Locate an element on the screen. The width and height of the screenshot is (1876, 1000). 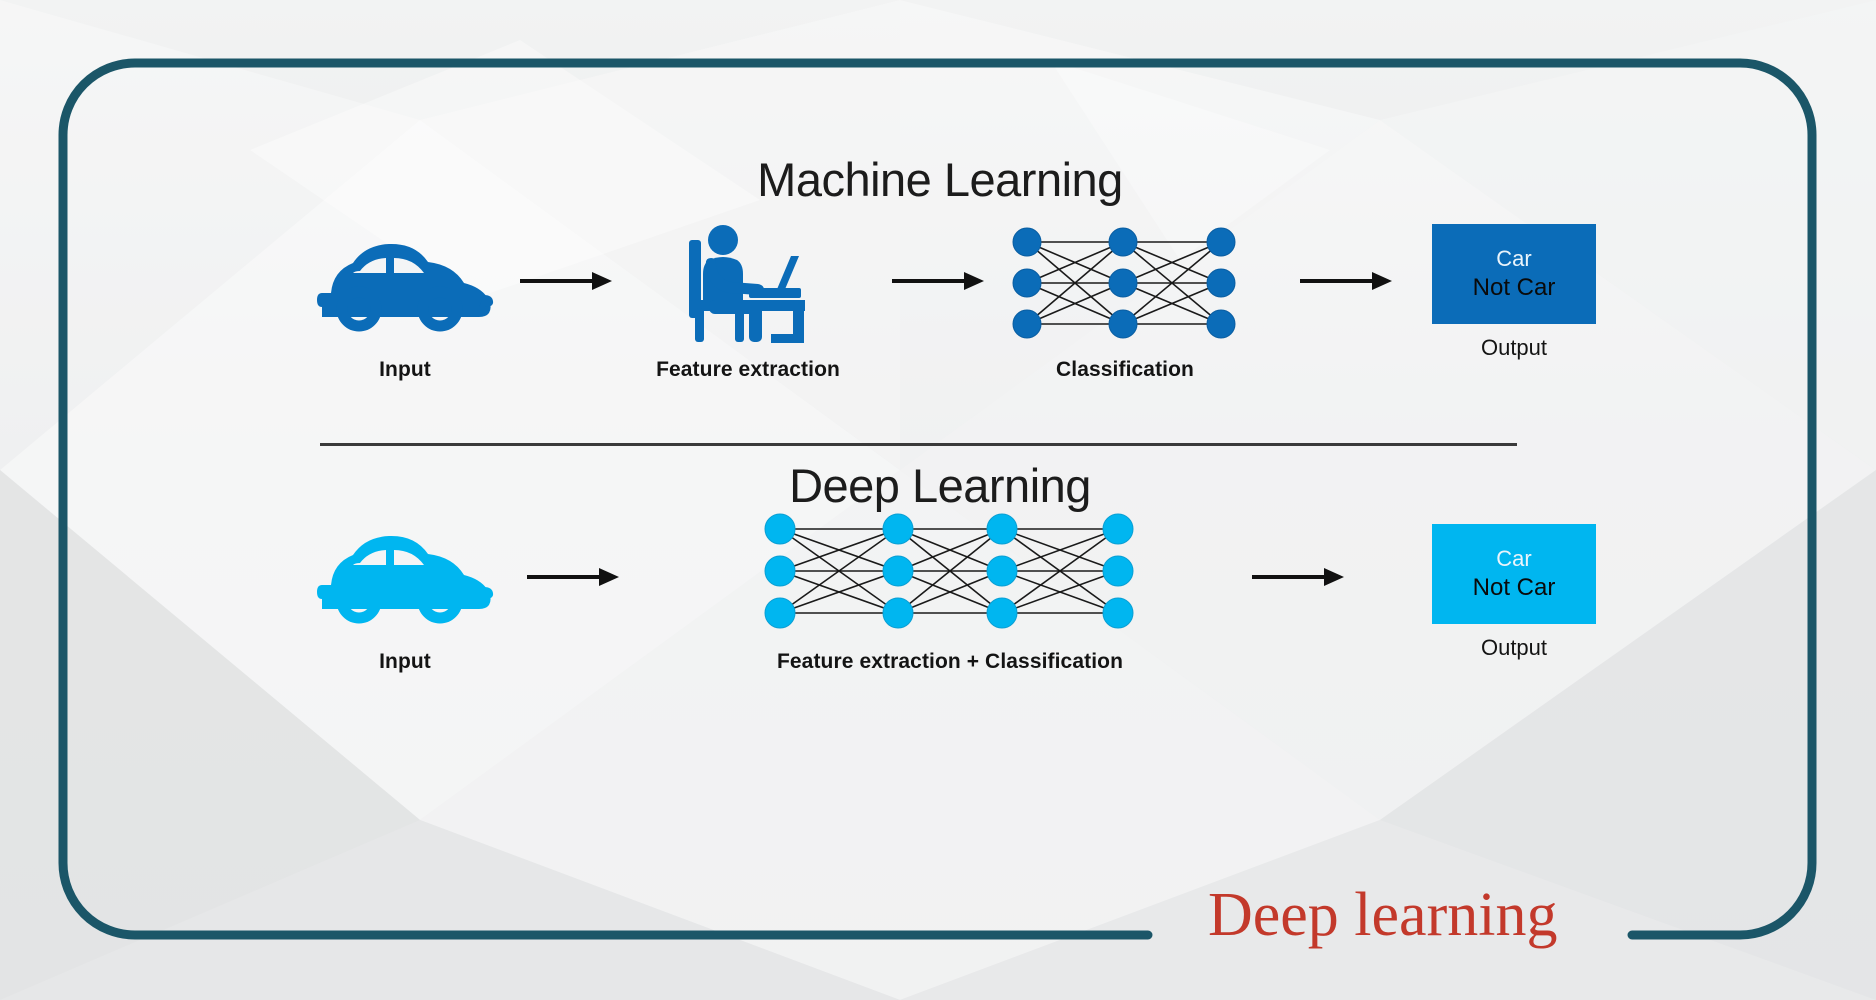
dl-stage-network: Feature extraction + Classification is located at coordinates (950, 589).